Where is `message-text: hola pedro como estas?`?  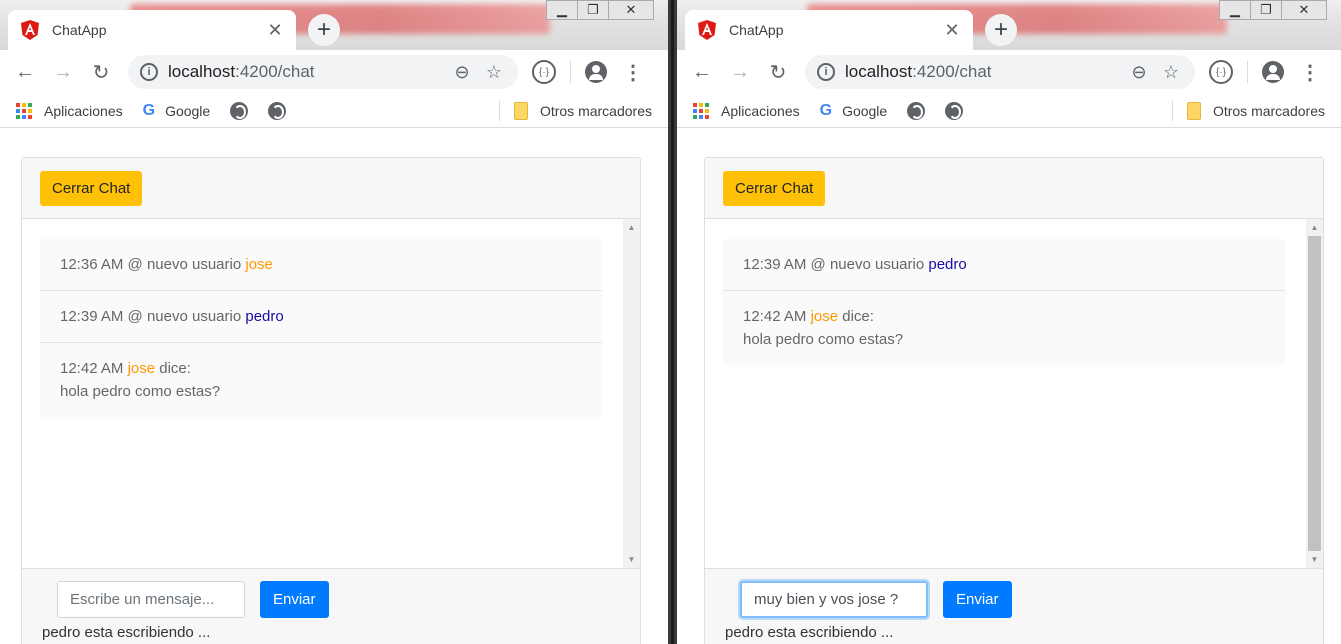
message-text: hola pedro como estas? is located at coordinates (823, 339).